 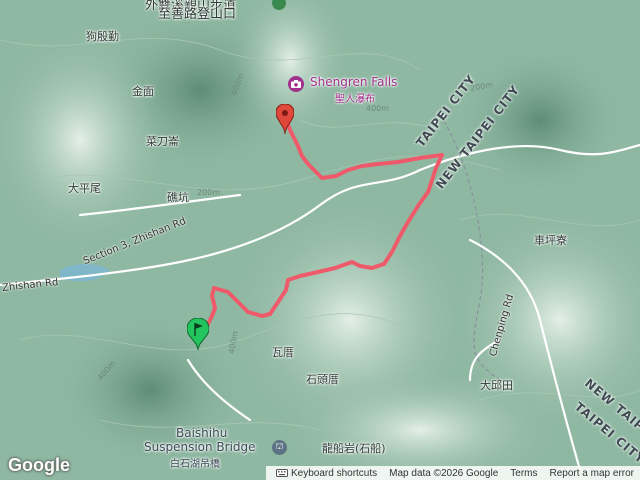 What do you see at coordinates (444, 473) in the screenshot?
I see `map-data-text: Map data ©2026 Google` at bounding box center [444, 473].